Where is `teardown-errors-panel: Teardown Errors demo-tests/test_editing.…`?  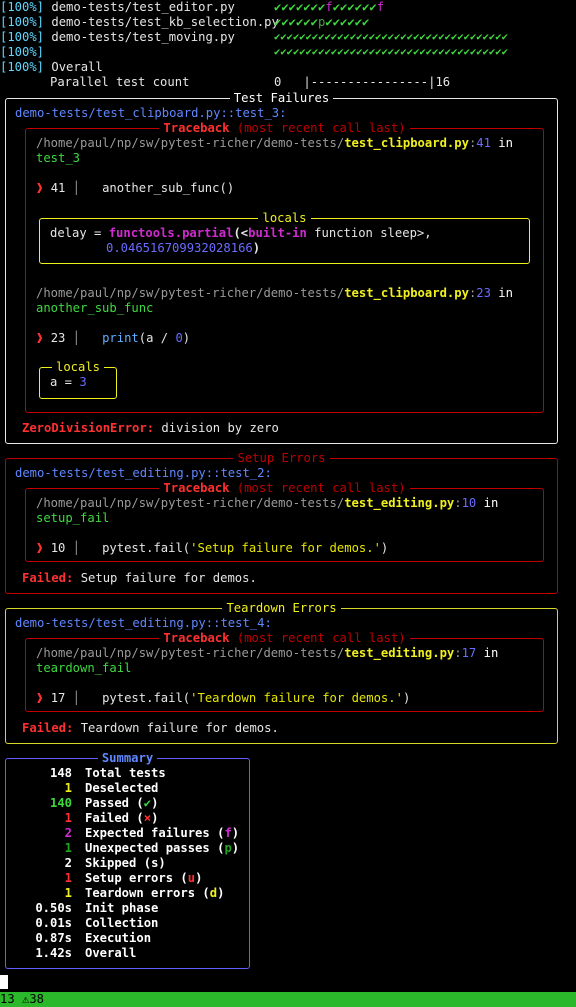 teardown-errors-panel: Teardown Errors demo-tests/test_editing.… is located at coordinates (281, 672).